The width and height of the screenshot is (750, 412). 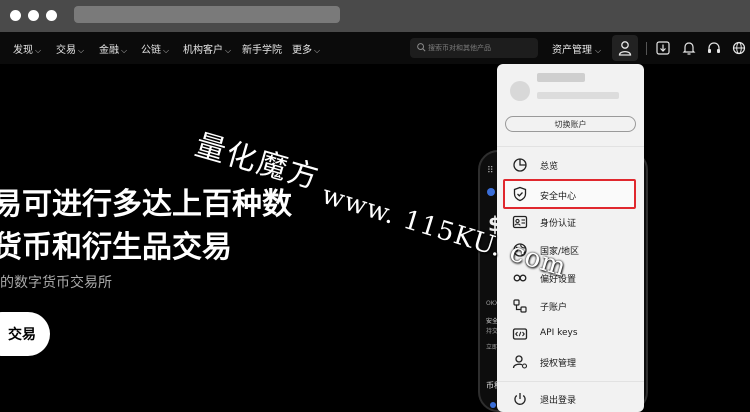 What do you see at coordinates (146, 204) in the screenshot?
I see `hero-headline-line1: 易可进行多达上百种数` at bounding box center [146, 204].